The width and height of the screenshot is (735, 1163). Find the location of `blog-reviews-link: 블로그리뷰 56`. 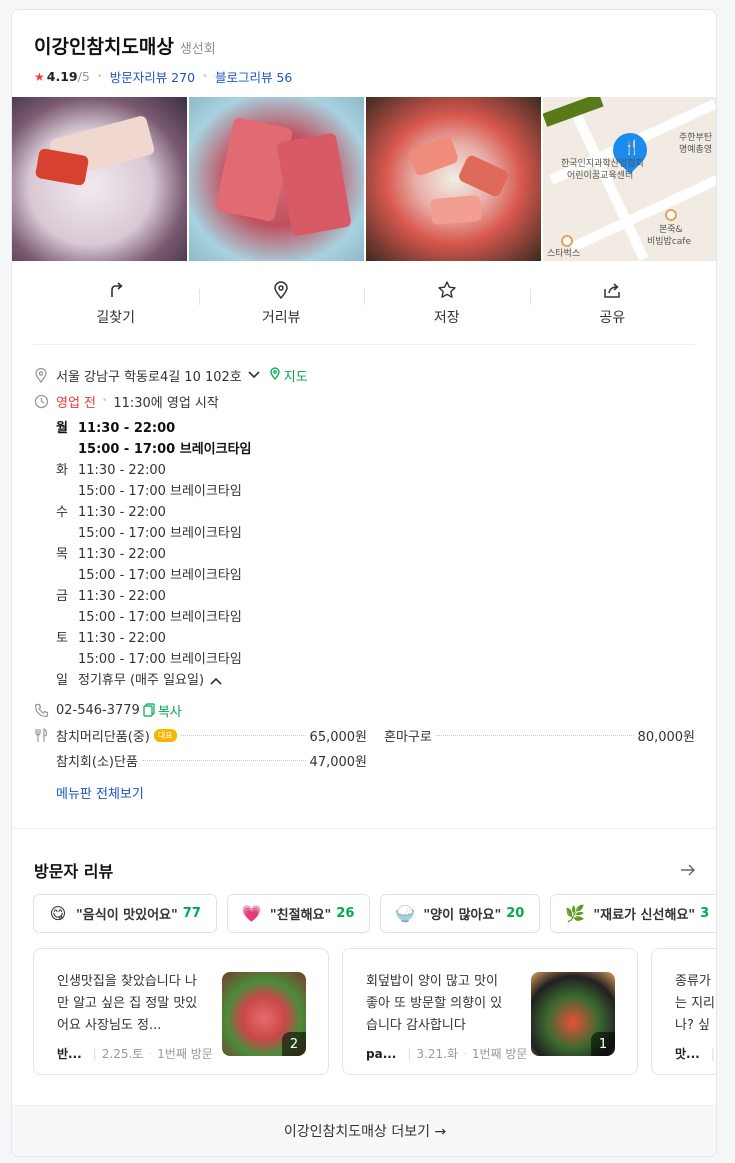

blog-reviews-link: 블로그리뷰 56 is located at coordinates (253, 76).